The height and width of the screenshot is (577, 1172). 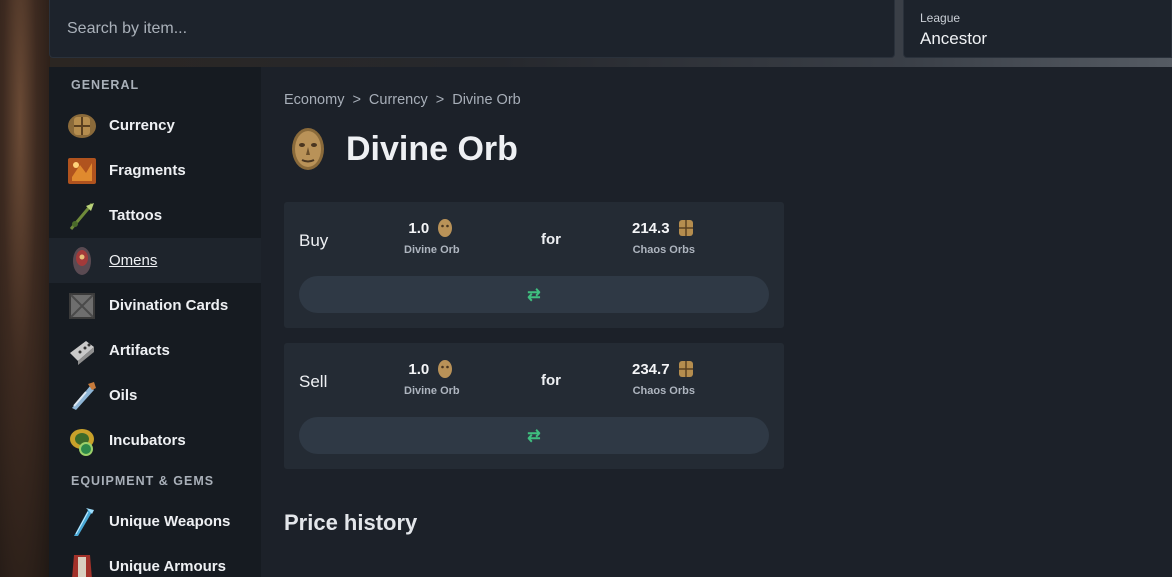 What do you see at coordinates (664, 237) in the screenshot?
I see `buy-get: 214.3 Chaos Orbs` at bounding box center [664, 237].